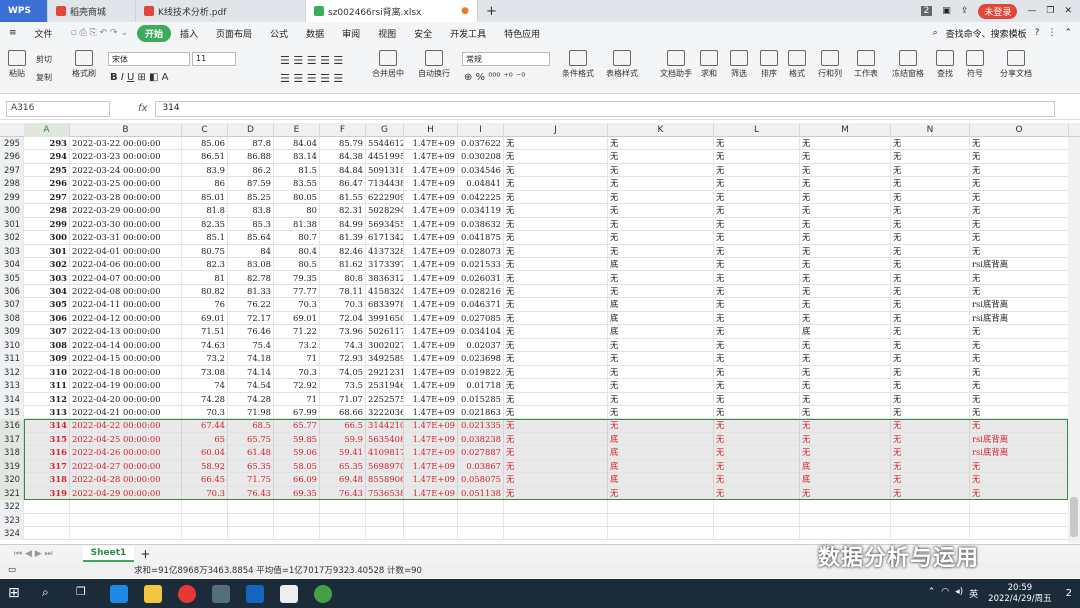  Describe the element at coordinates (392, 11) in the screenshot. I see `tab-xlsx: sz002466rsi背离.xlsx ●` at that location.